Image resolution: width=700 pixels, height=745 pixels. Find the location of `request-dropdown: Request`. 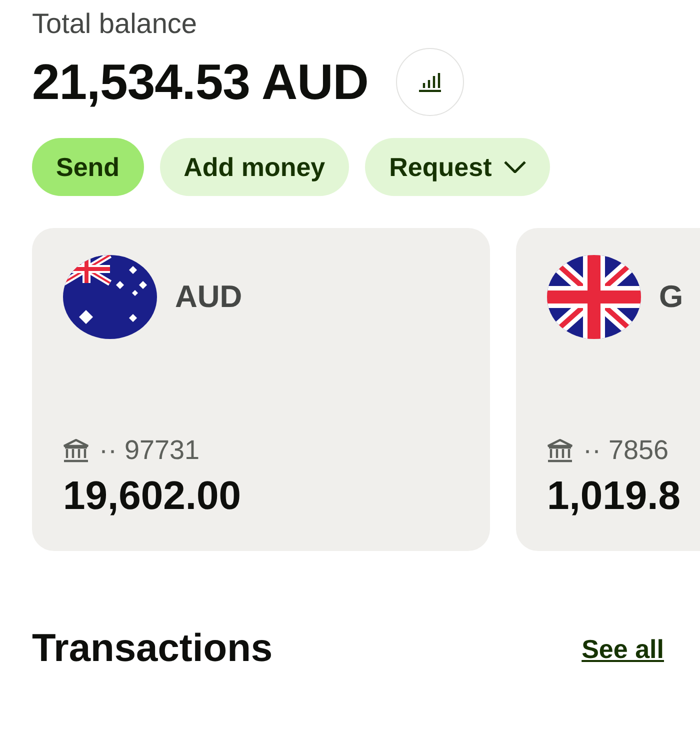

request-dropdown: Request is located at coordinates (457, 167).